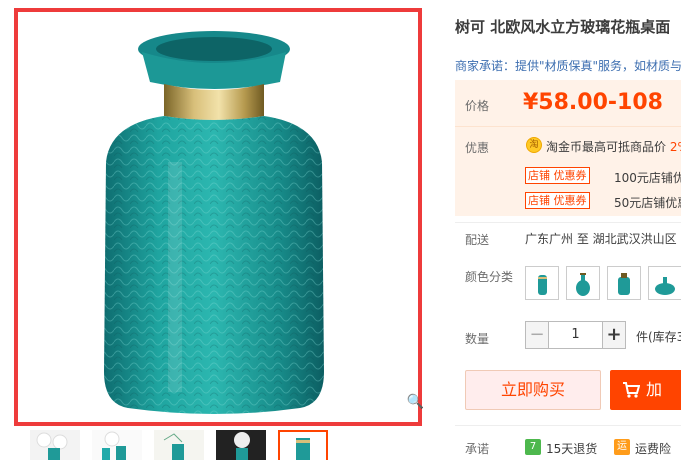 This screenshot has height=460, width=681. Describe the element at coordinates (647, 202) in the screenshot. I see `coupon-text: 50元店铺优惠` at that location.